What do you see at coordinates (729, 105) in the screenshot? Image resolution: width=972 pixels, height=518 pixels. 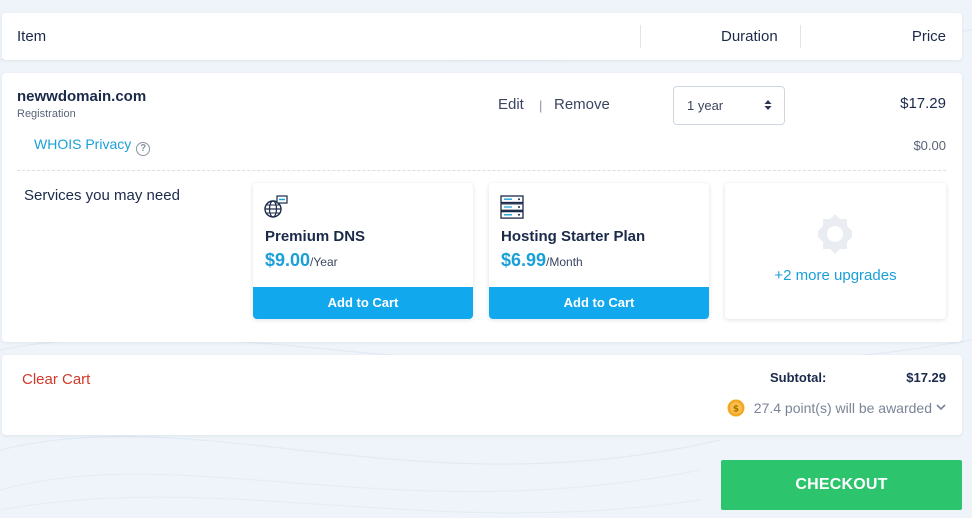 I see `duration-select: 1 year` at bounding box center [729, 105].